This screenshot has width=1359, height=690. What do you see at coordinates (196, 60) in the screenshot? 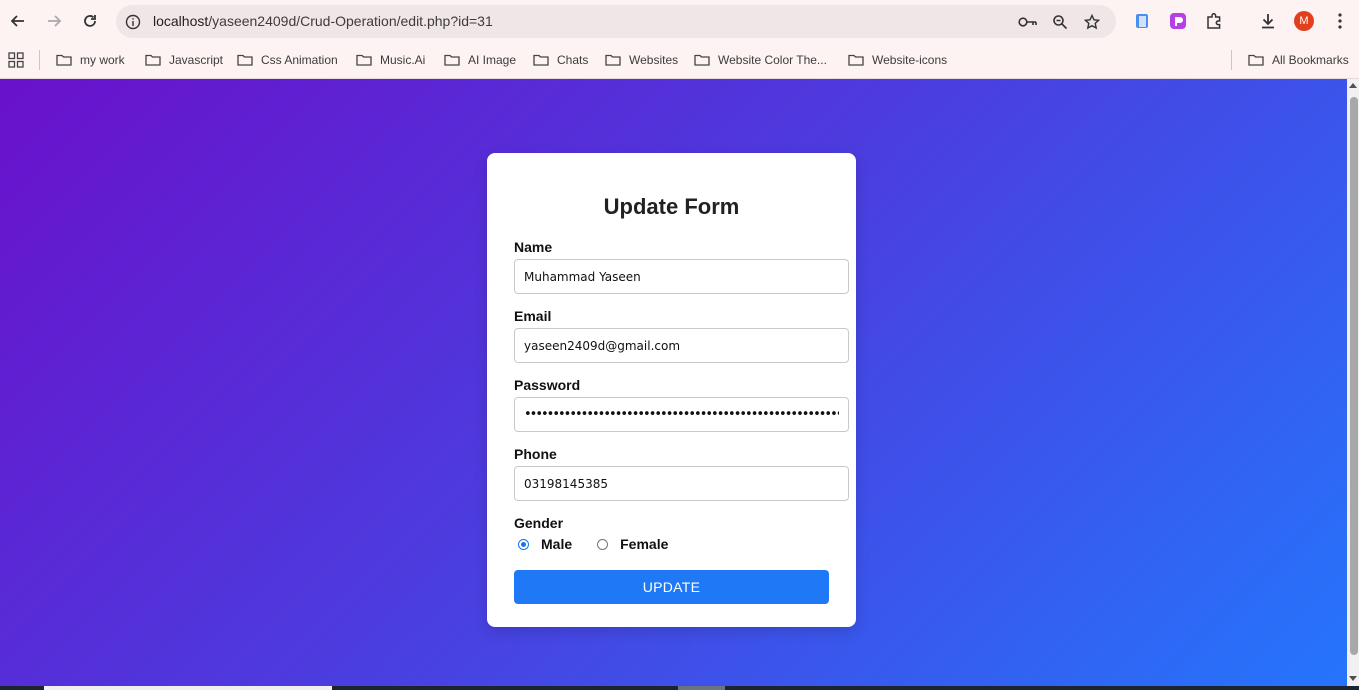
I see `bookmark-label: Javascript` at bounding box center [196, 60].